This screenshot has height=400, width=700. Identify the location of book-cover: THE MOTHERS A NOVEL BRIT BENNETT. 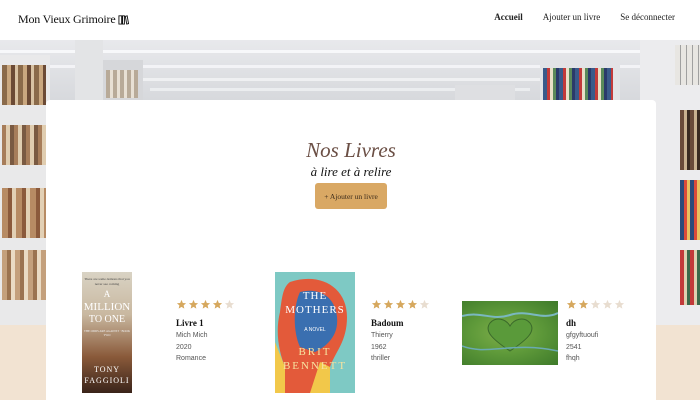
(315, 332).